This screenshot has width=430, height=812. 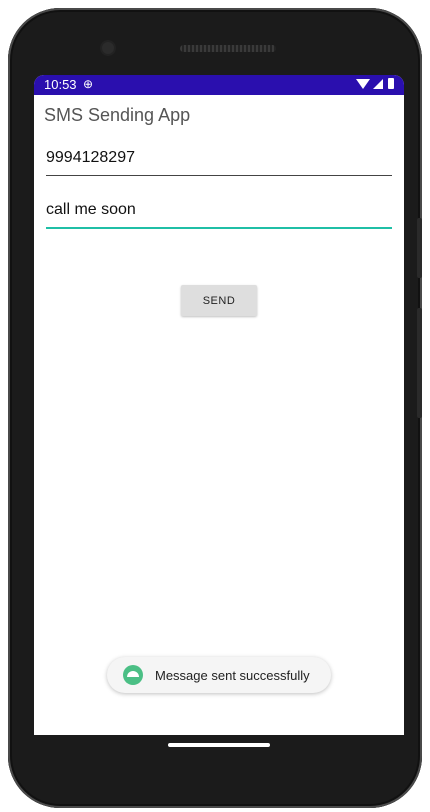 I want to click on signal-icon, so click(x=378, y=83).